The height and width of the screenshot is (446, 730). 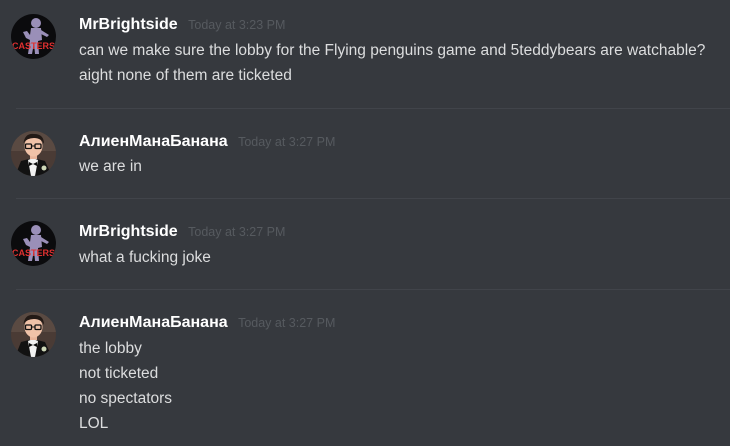 What do you see at coordinates (237, 25) in the screenshot?
I see `timestamp: Today at 3:23 PM` at bounding box center [237, 25].